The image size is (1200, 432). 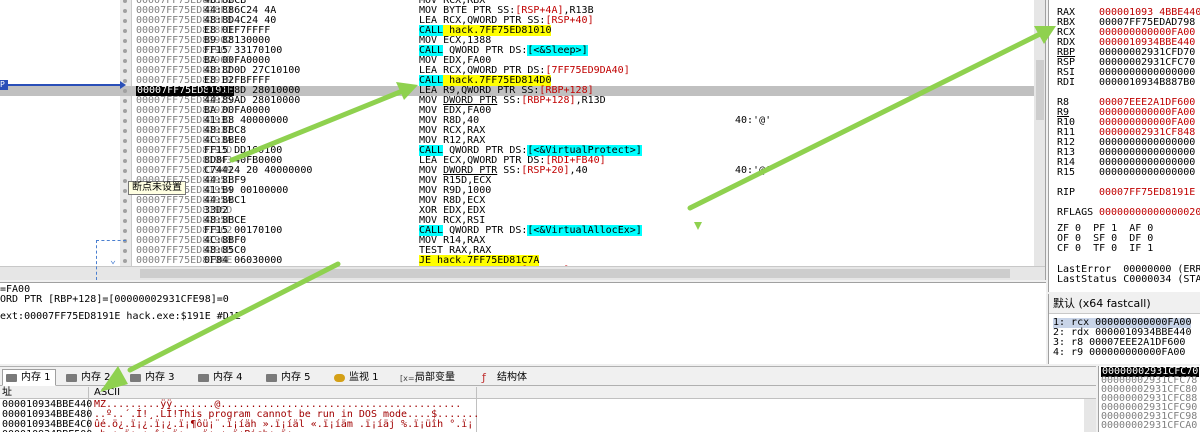 What do you see at coordinates (548, 393) in the screenshot?
I see `dump-header: 址 ASCII` at bounding box center [548, 393].